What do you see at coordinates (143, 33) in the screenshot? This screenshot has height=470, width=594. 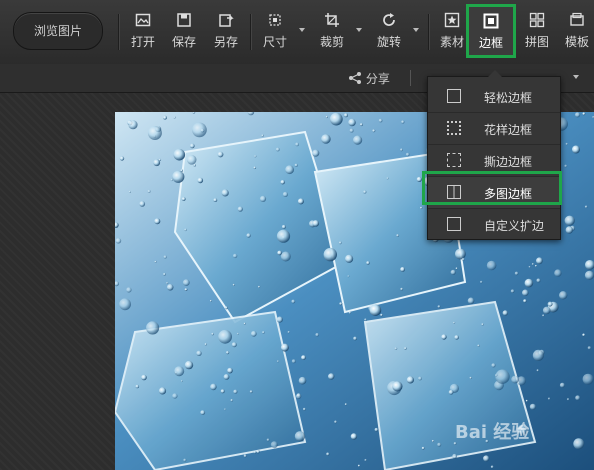 I see `open-button: 打开` at bounding box center [143, 33].